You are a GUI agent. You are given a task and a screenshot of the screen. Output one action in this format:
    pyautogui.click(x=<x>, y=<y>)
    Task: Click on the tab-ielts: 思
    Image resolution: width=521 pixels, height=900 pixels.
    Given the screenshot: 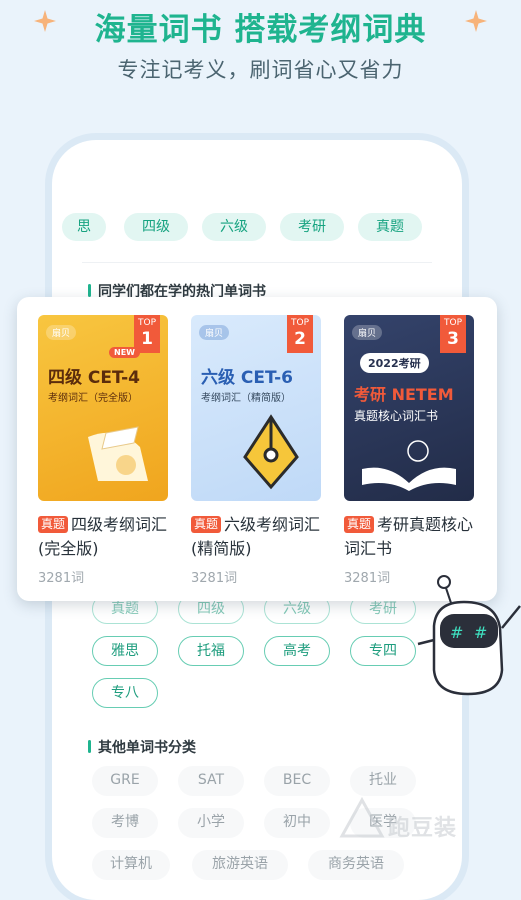 What is the action you would take?
    pyautogui.click(x=84, y=227)
    